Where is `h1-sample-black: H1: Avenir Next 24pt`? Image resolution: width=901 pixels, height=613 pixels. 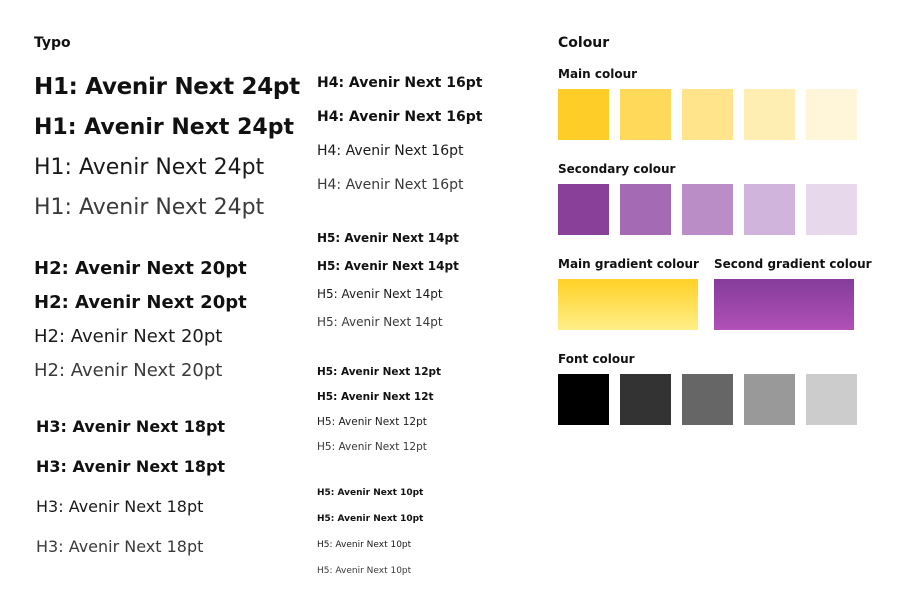 h1-sample-black: H1: Avenir Next 24pt is located at coordinates (167, 87).